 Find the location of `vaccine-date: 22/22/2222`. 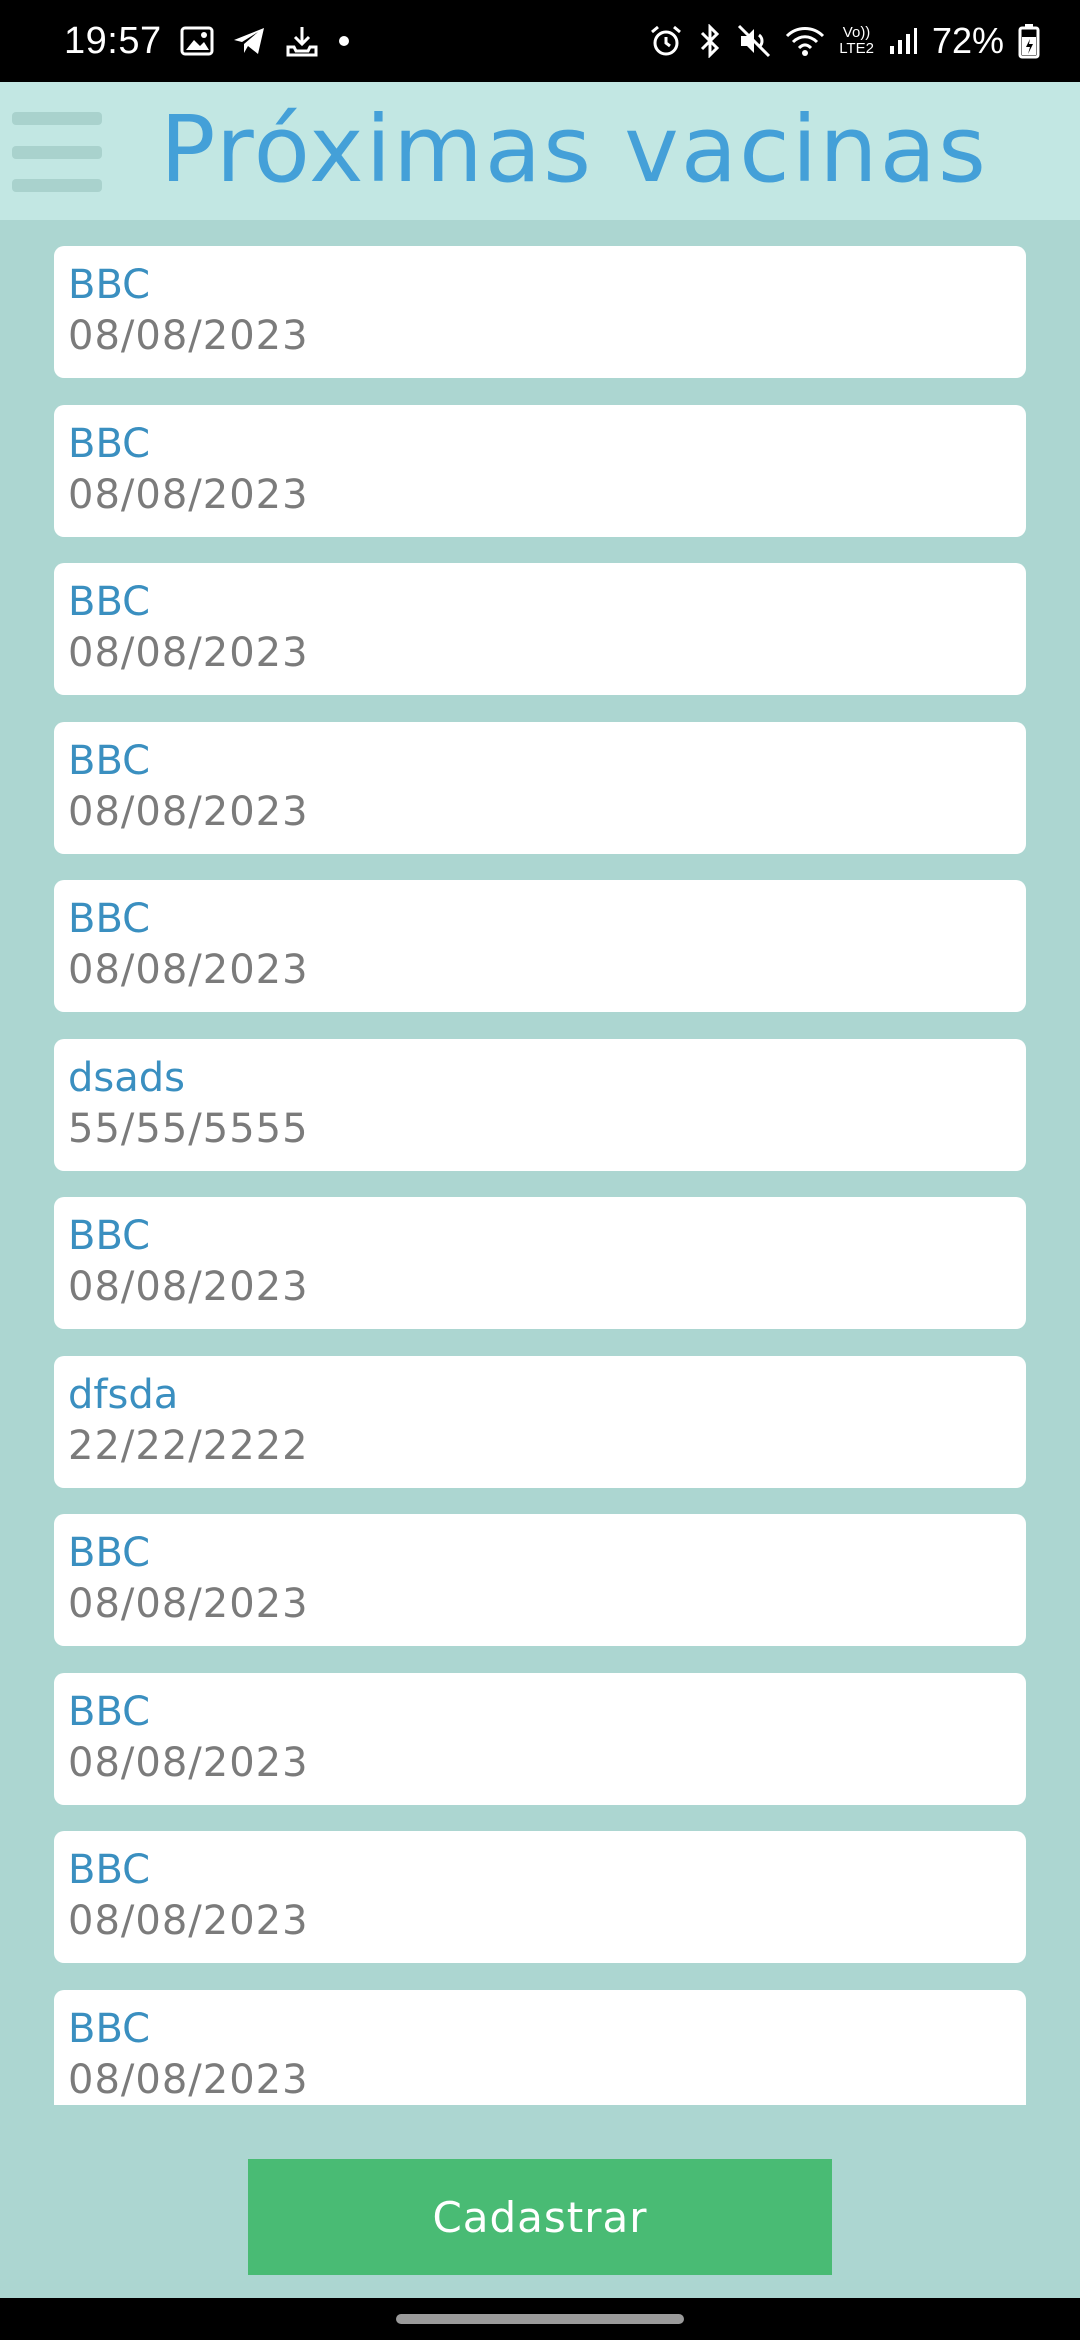

vaccine-date: 22/22/2222 is located at coordinates (188, 1446).